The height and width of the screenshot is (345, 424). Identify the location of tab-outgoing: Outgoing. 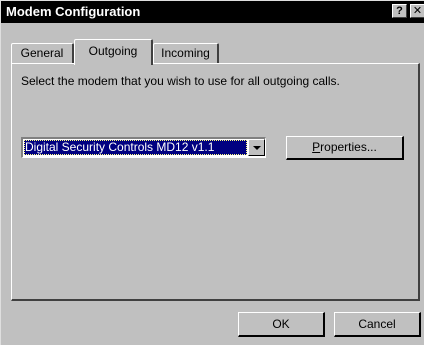
(113, 52).